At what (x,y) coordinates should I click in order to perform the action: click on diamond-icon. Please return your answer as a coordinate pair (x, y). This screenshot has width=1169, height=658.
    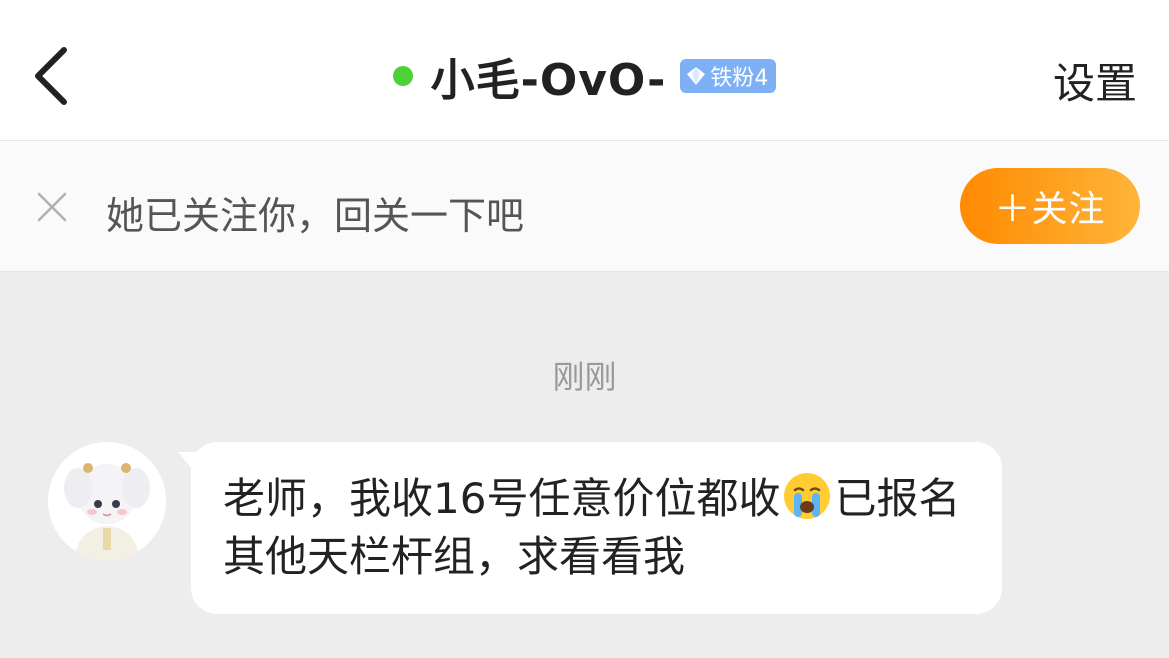
    Looking at the image, I should click on (696, 76).